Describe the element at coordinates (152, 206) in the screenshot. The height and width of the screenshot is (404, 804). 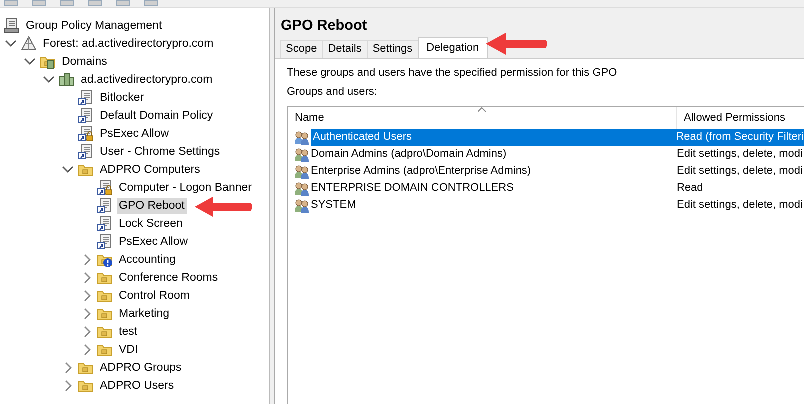
I see `tree-item: GPO Reboot` at that location.